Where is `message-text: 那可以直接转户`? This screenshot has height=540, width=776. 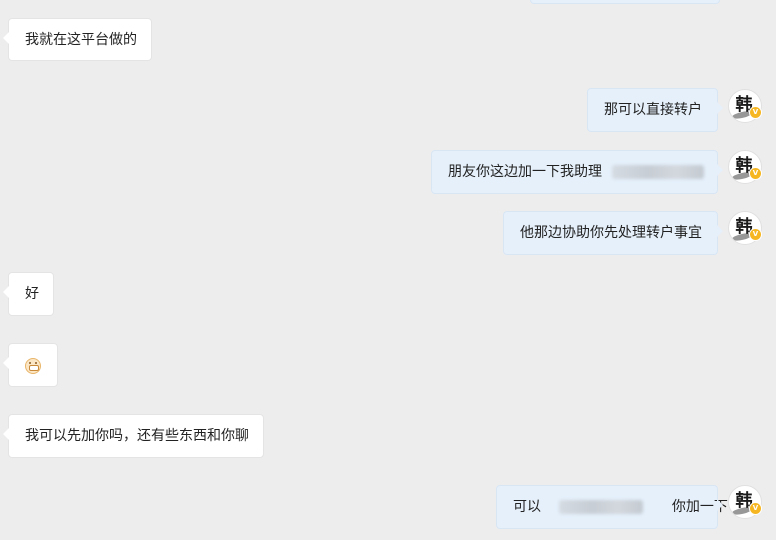 message-text: 那可以直接转户 is located at coordinates (653, 110).